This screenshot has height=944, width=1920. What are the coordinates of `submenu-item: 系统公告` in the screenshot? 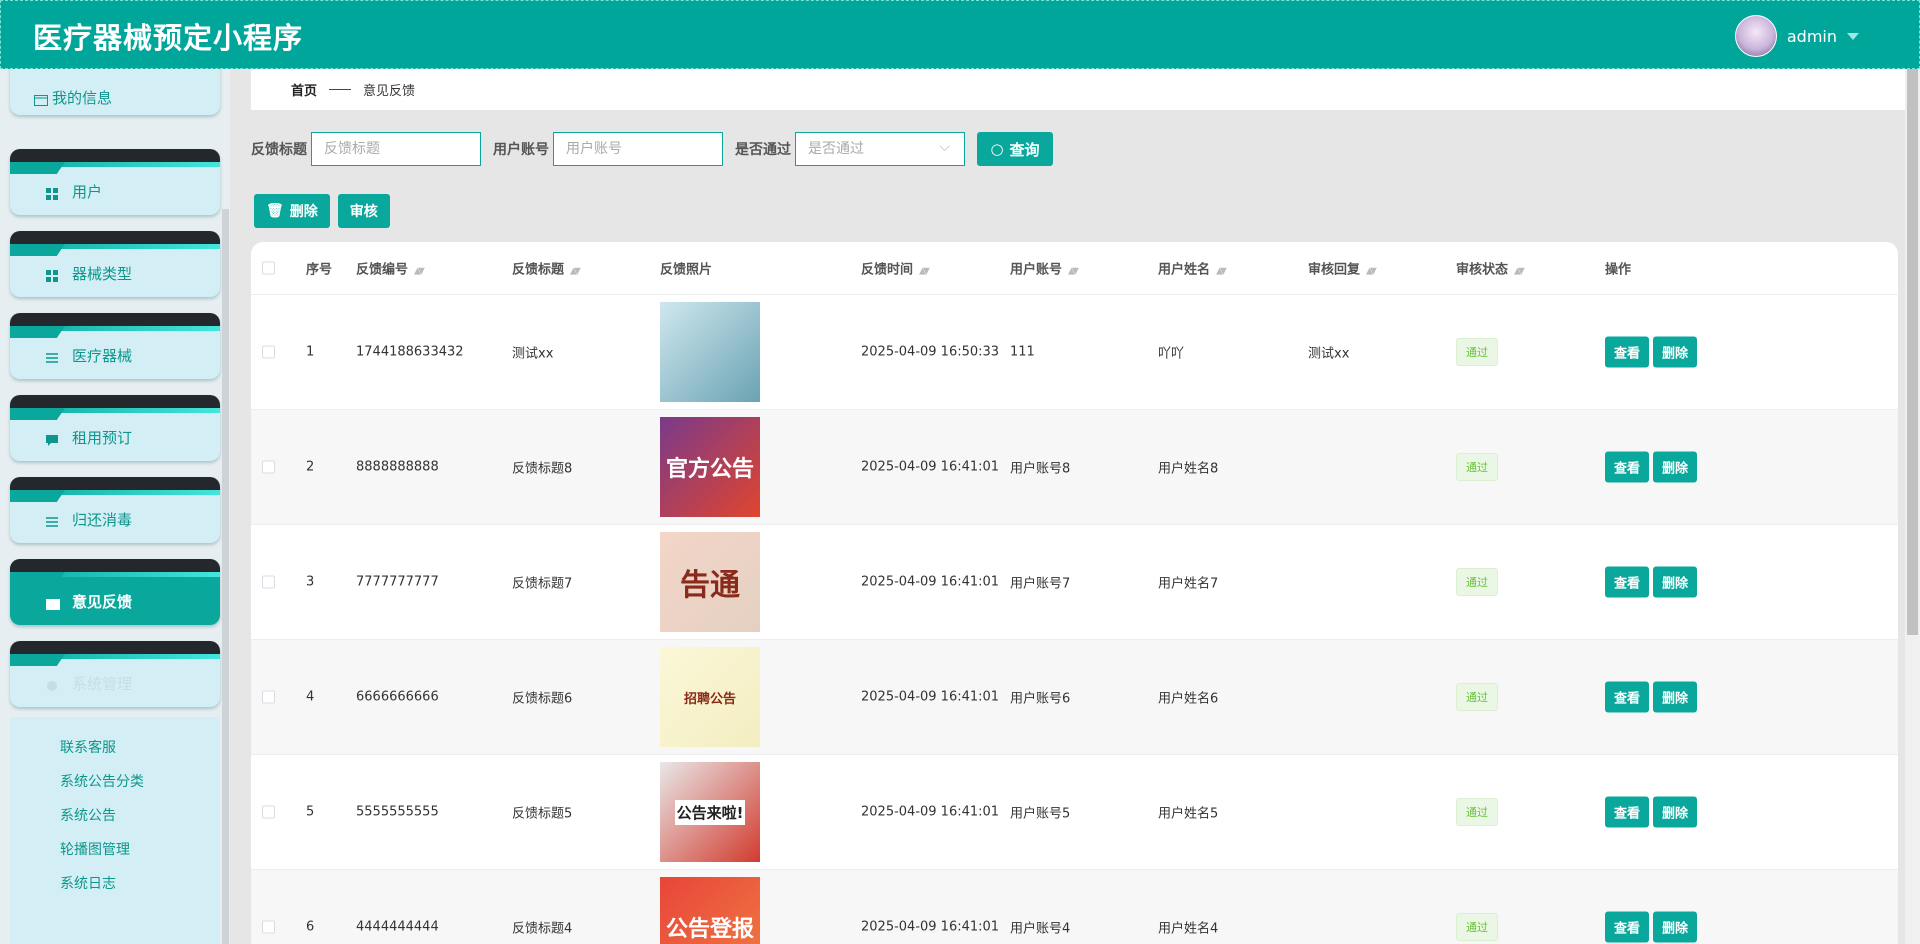 It's located at (115, 816).